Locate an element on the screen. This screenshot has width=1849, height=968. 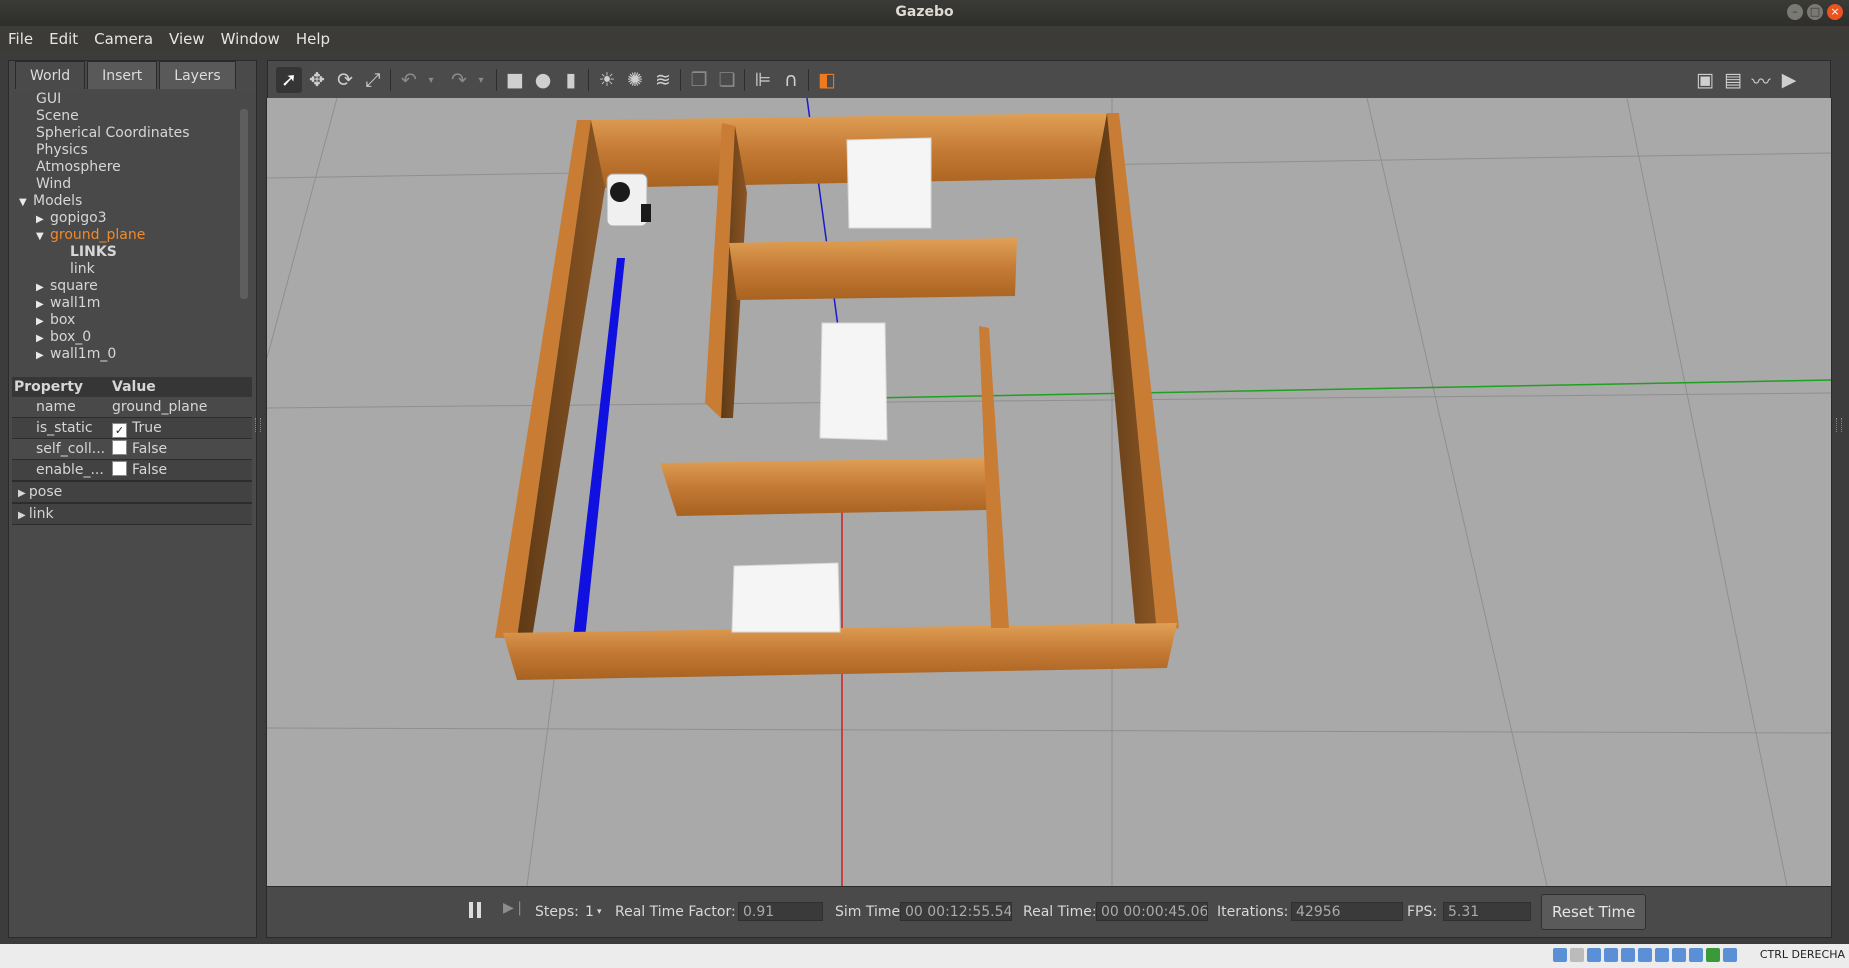
property-key: name is located at coordinates (61, 407).